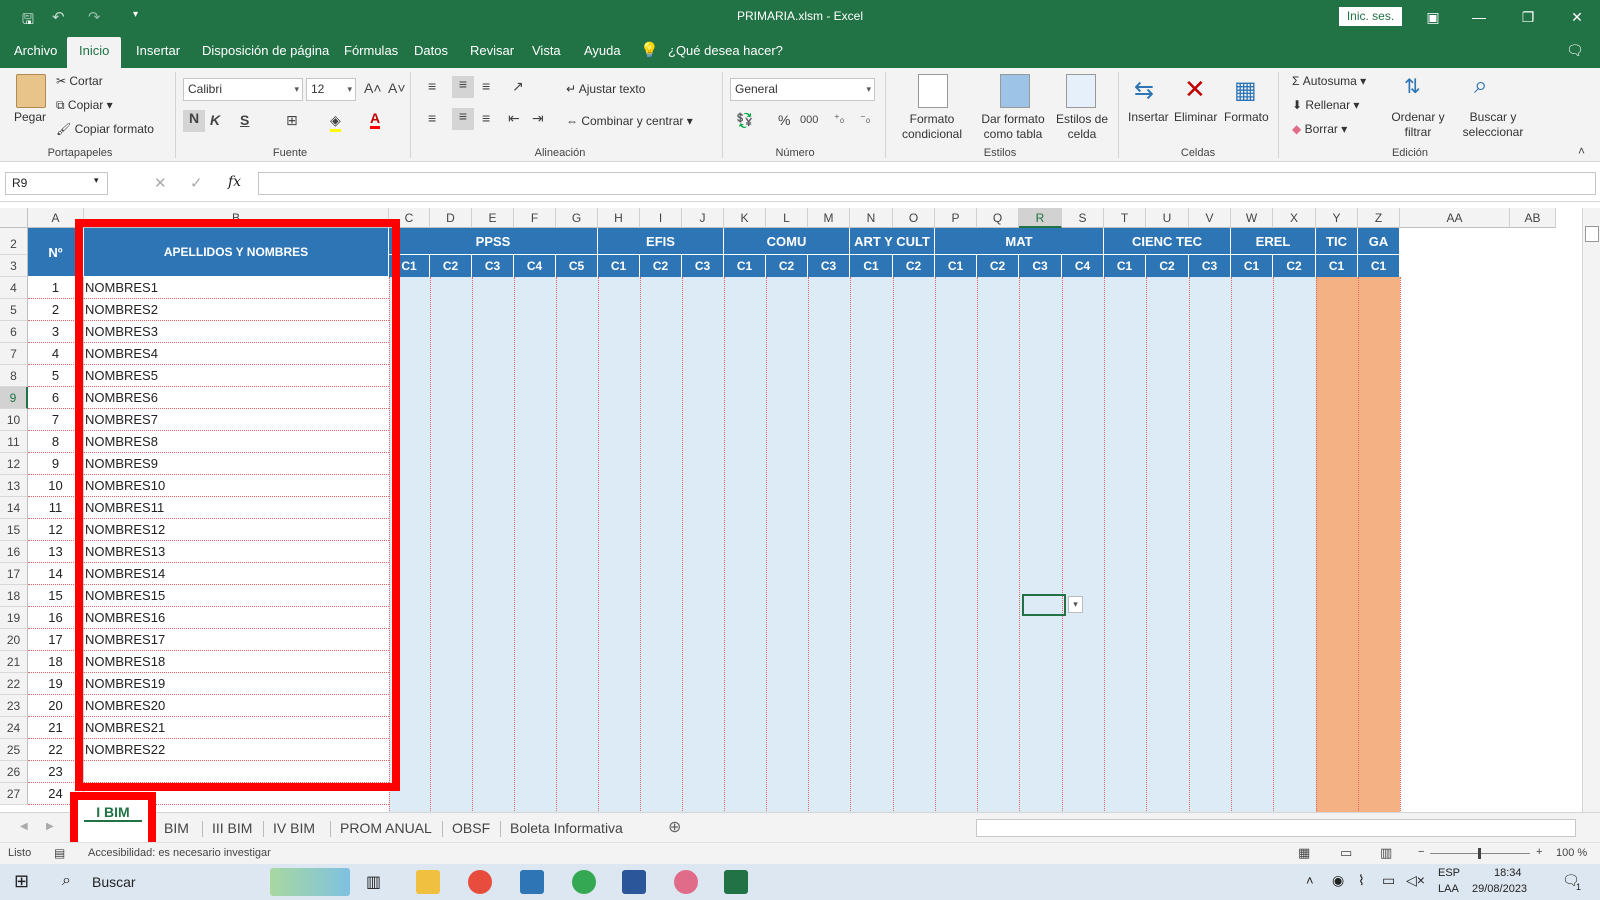 This screenshot has width=1600, height=900. Describe the element at coordinates (1370, 16) in the screenshot. I see `sign-in-button: Inic. ses.` at that location.